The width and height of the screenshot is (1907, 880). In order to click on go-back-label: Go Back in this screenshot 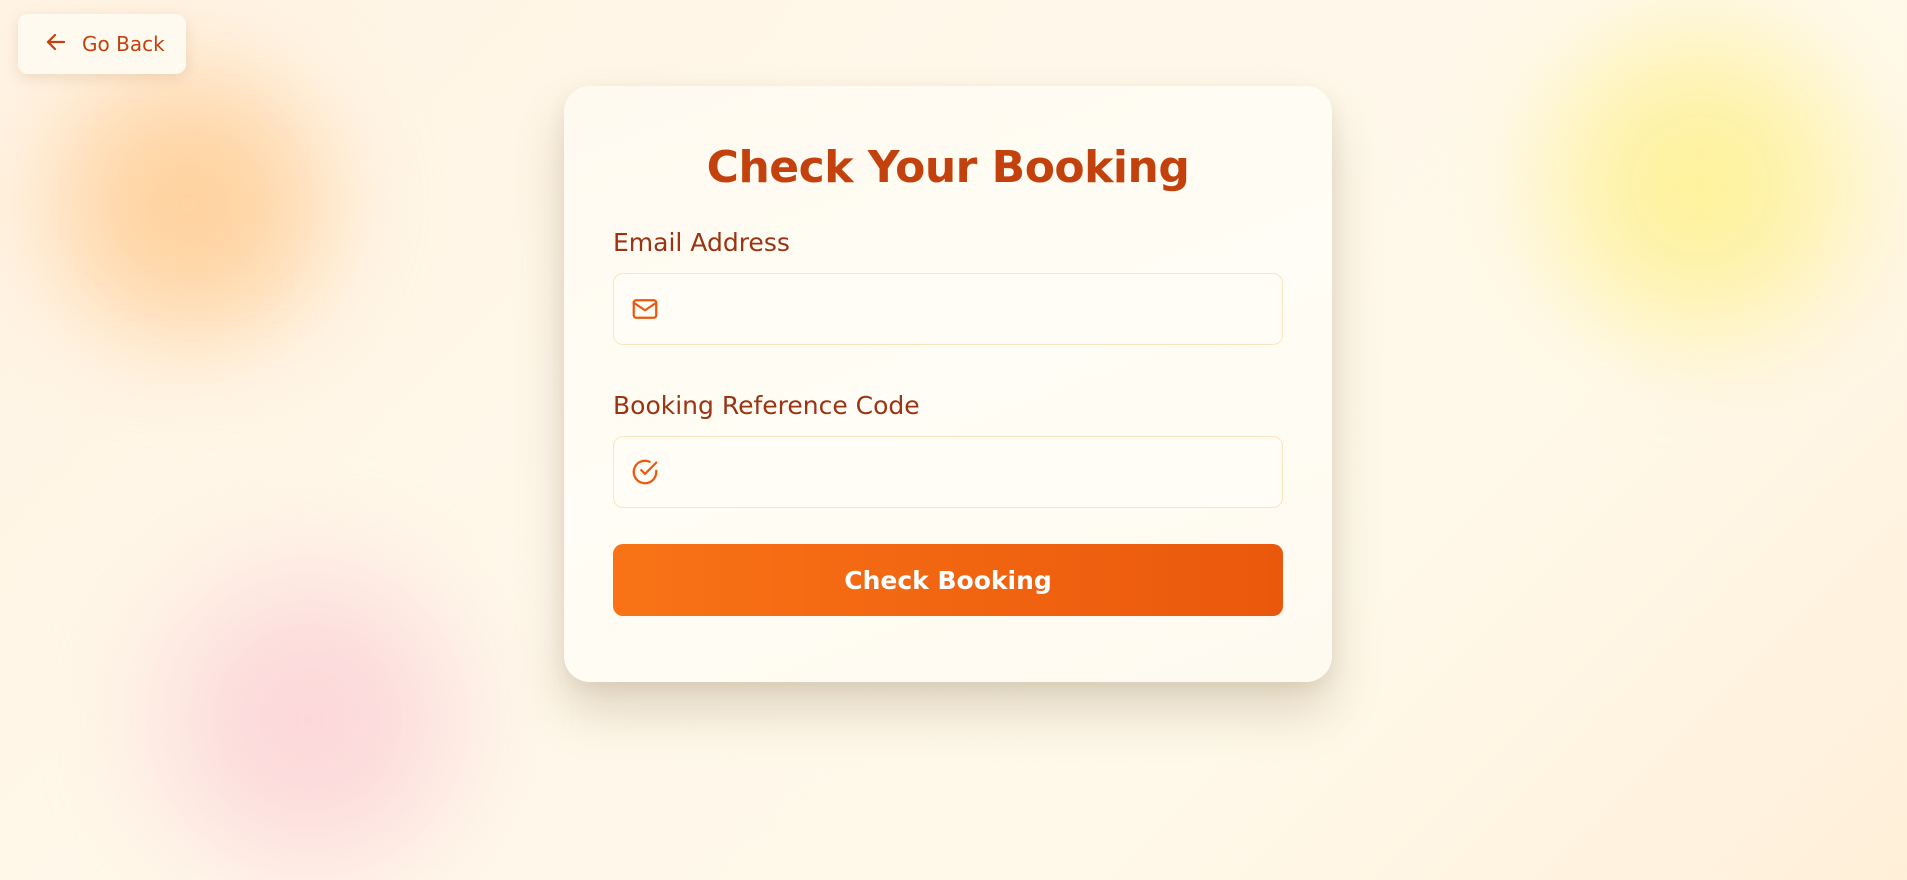, I will do `click(123, 44)`.